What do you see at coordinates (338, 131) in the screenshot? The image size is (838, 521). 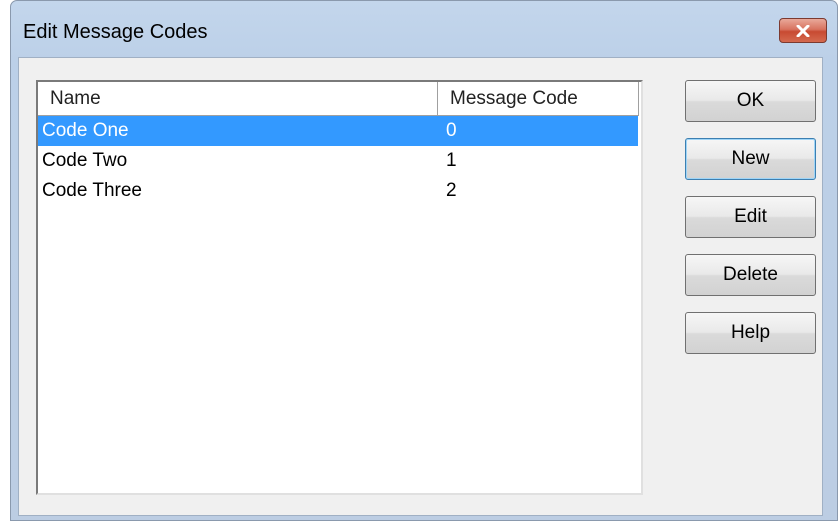 I see `list-row: Code One 0` at bounding box center [338, 131].